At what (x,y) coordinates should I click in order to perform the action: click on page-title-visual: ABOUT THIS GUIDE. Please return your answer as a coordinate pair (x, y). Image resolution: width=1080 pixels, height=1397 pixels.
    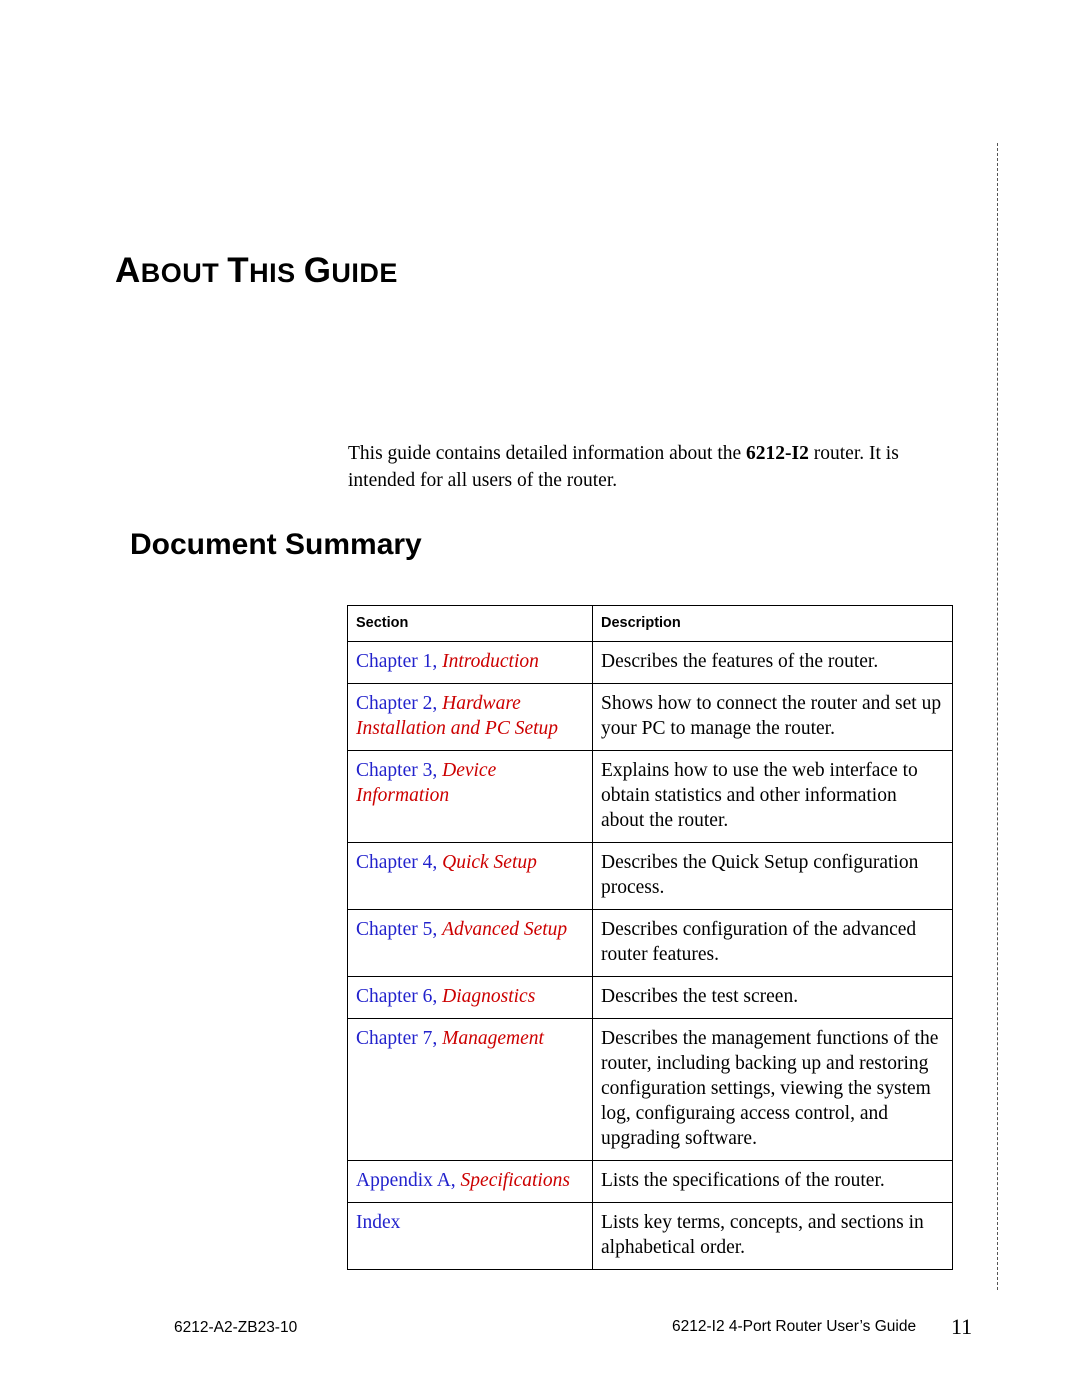
    Looking at the image, I should click on (256, 270).